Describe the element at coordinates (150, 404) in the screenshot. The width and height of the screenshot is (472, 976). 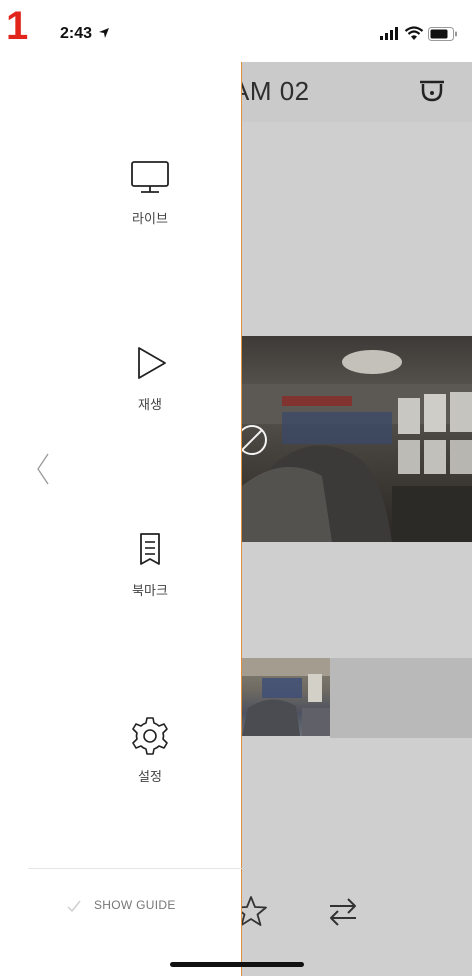
I see `menu-item-playback-label: 재생` at that location.